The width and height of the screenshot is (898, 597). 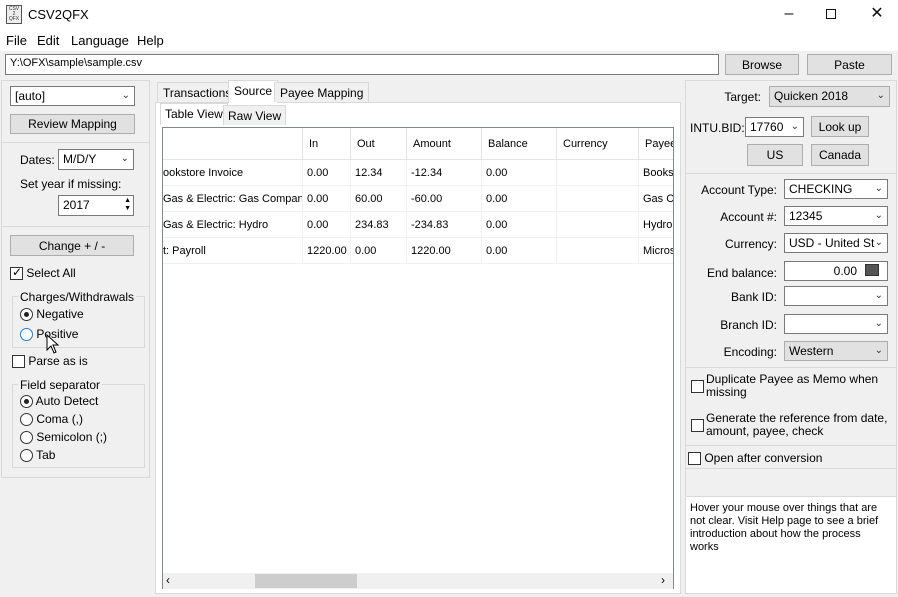 What do you see at coordinates (16, 40) in the screenshot?
I see `menu-file: File` at bounding box center [16, 40].